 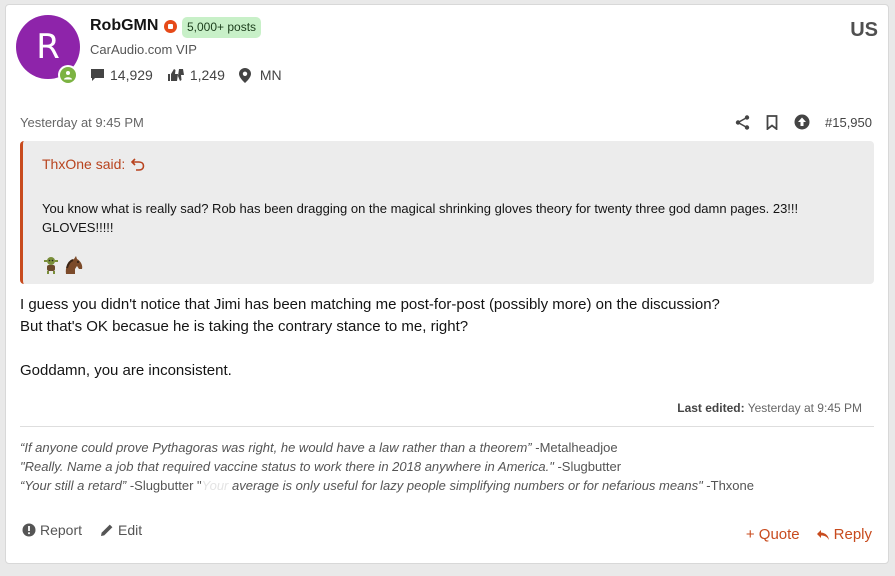 What do you see at coordinates (711, 408) in the screenshot?
I see `last-edited-label: Last edited:` at bounding box center [711, 408].